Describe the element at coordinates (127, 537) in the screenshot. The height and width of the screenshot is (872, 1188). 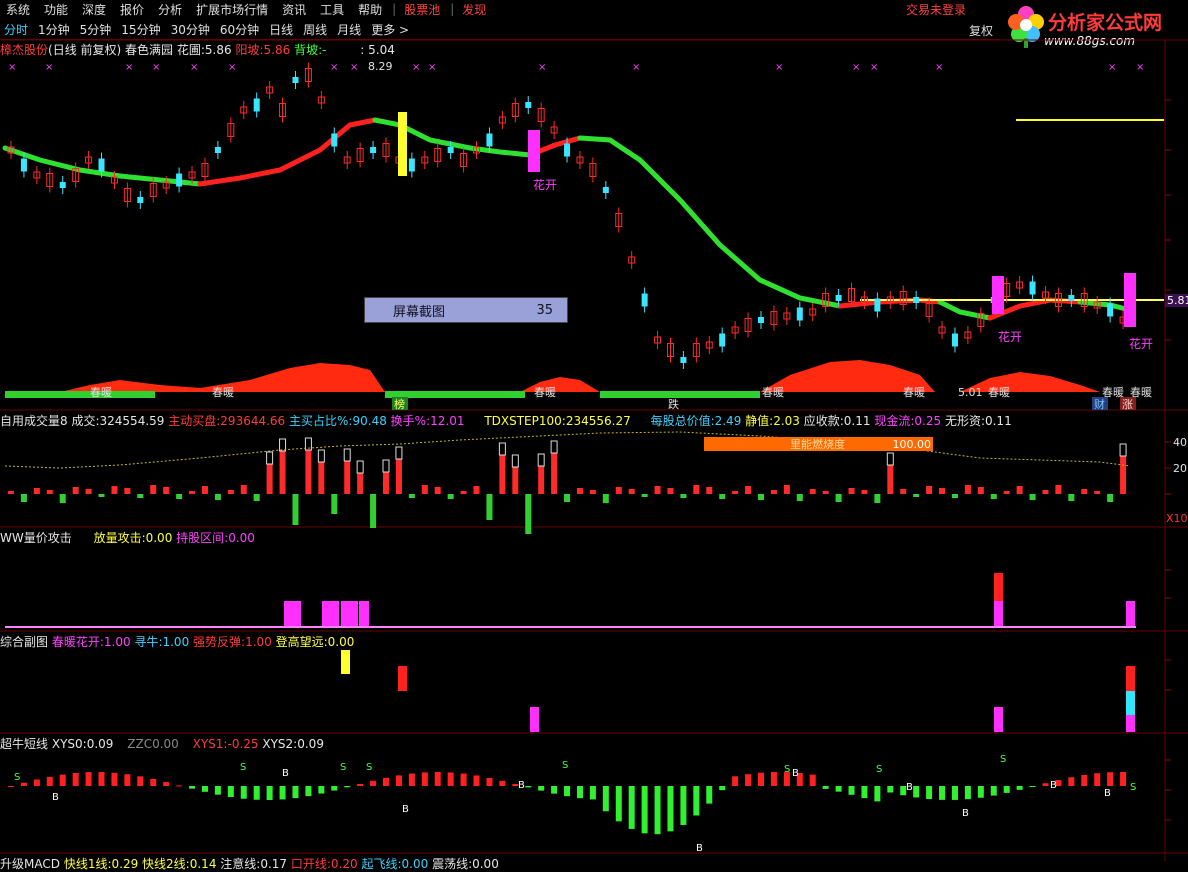
I see `ww-legend: WW量价攻击 放量攻击:0.00 持股区间:0.00` at that location.